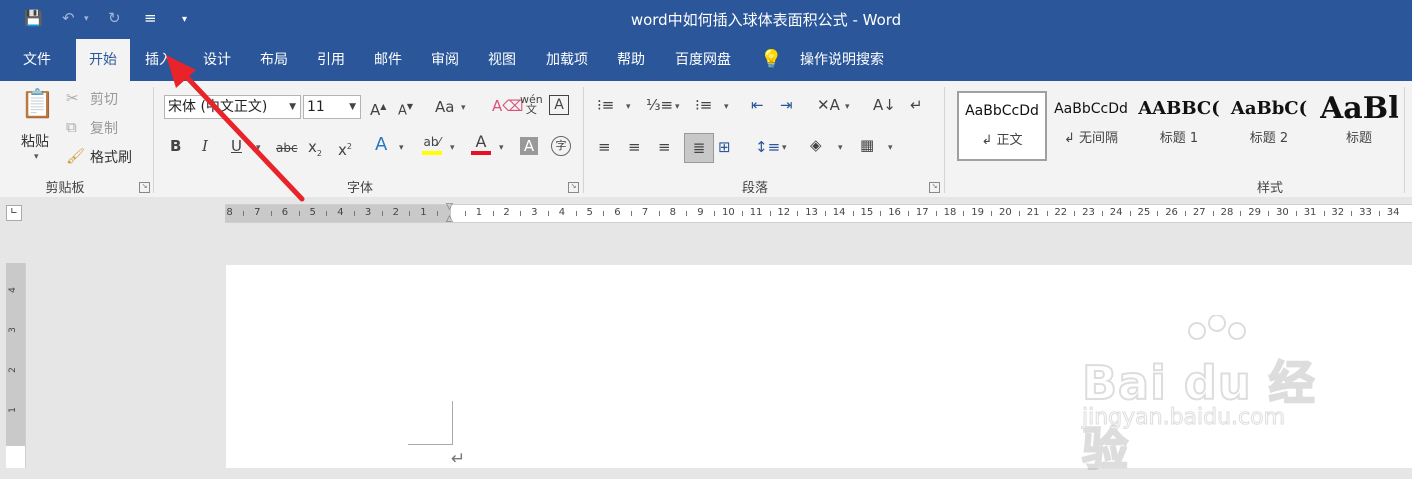 The width and height of the screenshot is (1412, 479). Describe the element at coordinates (1359, 108) in the screenshot. I see `style-preview: AaBl` at that location.